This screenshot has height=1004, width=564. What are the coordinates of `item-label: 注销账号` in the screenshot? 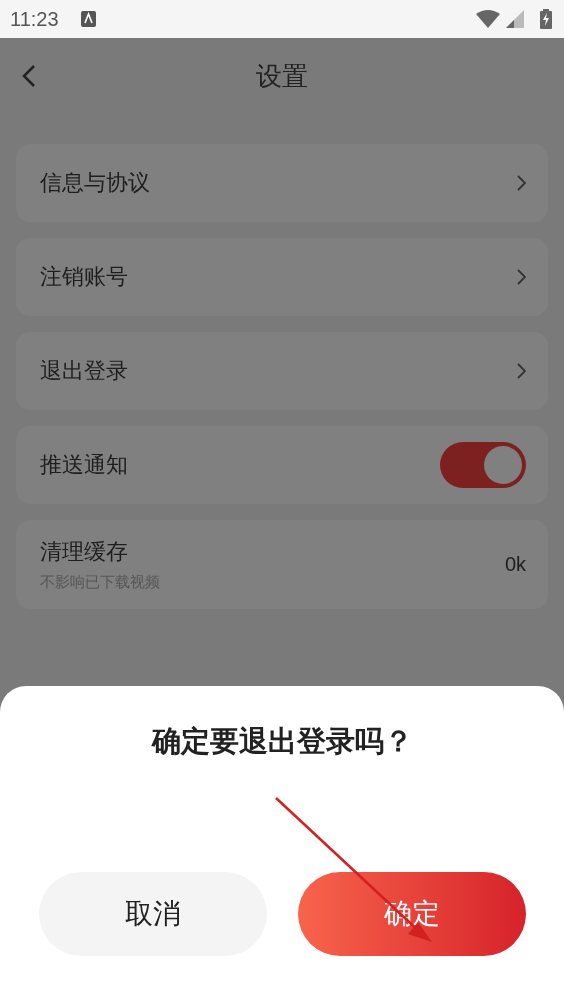 It's located at (84, 277).